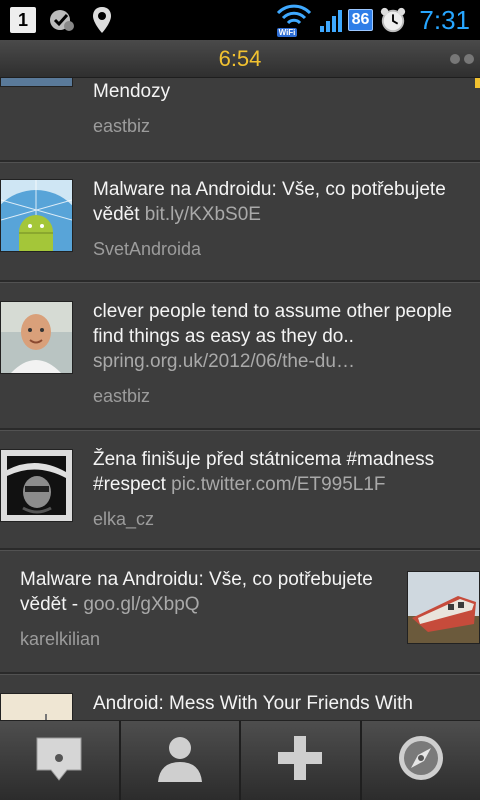  What do you see at coordinates (444, 19) in the screenshot?
I see `status-clock: 7:31` at bounding box center [444, 19].